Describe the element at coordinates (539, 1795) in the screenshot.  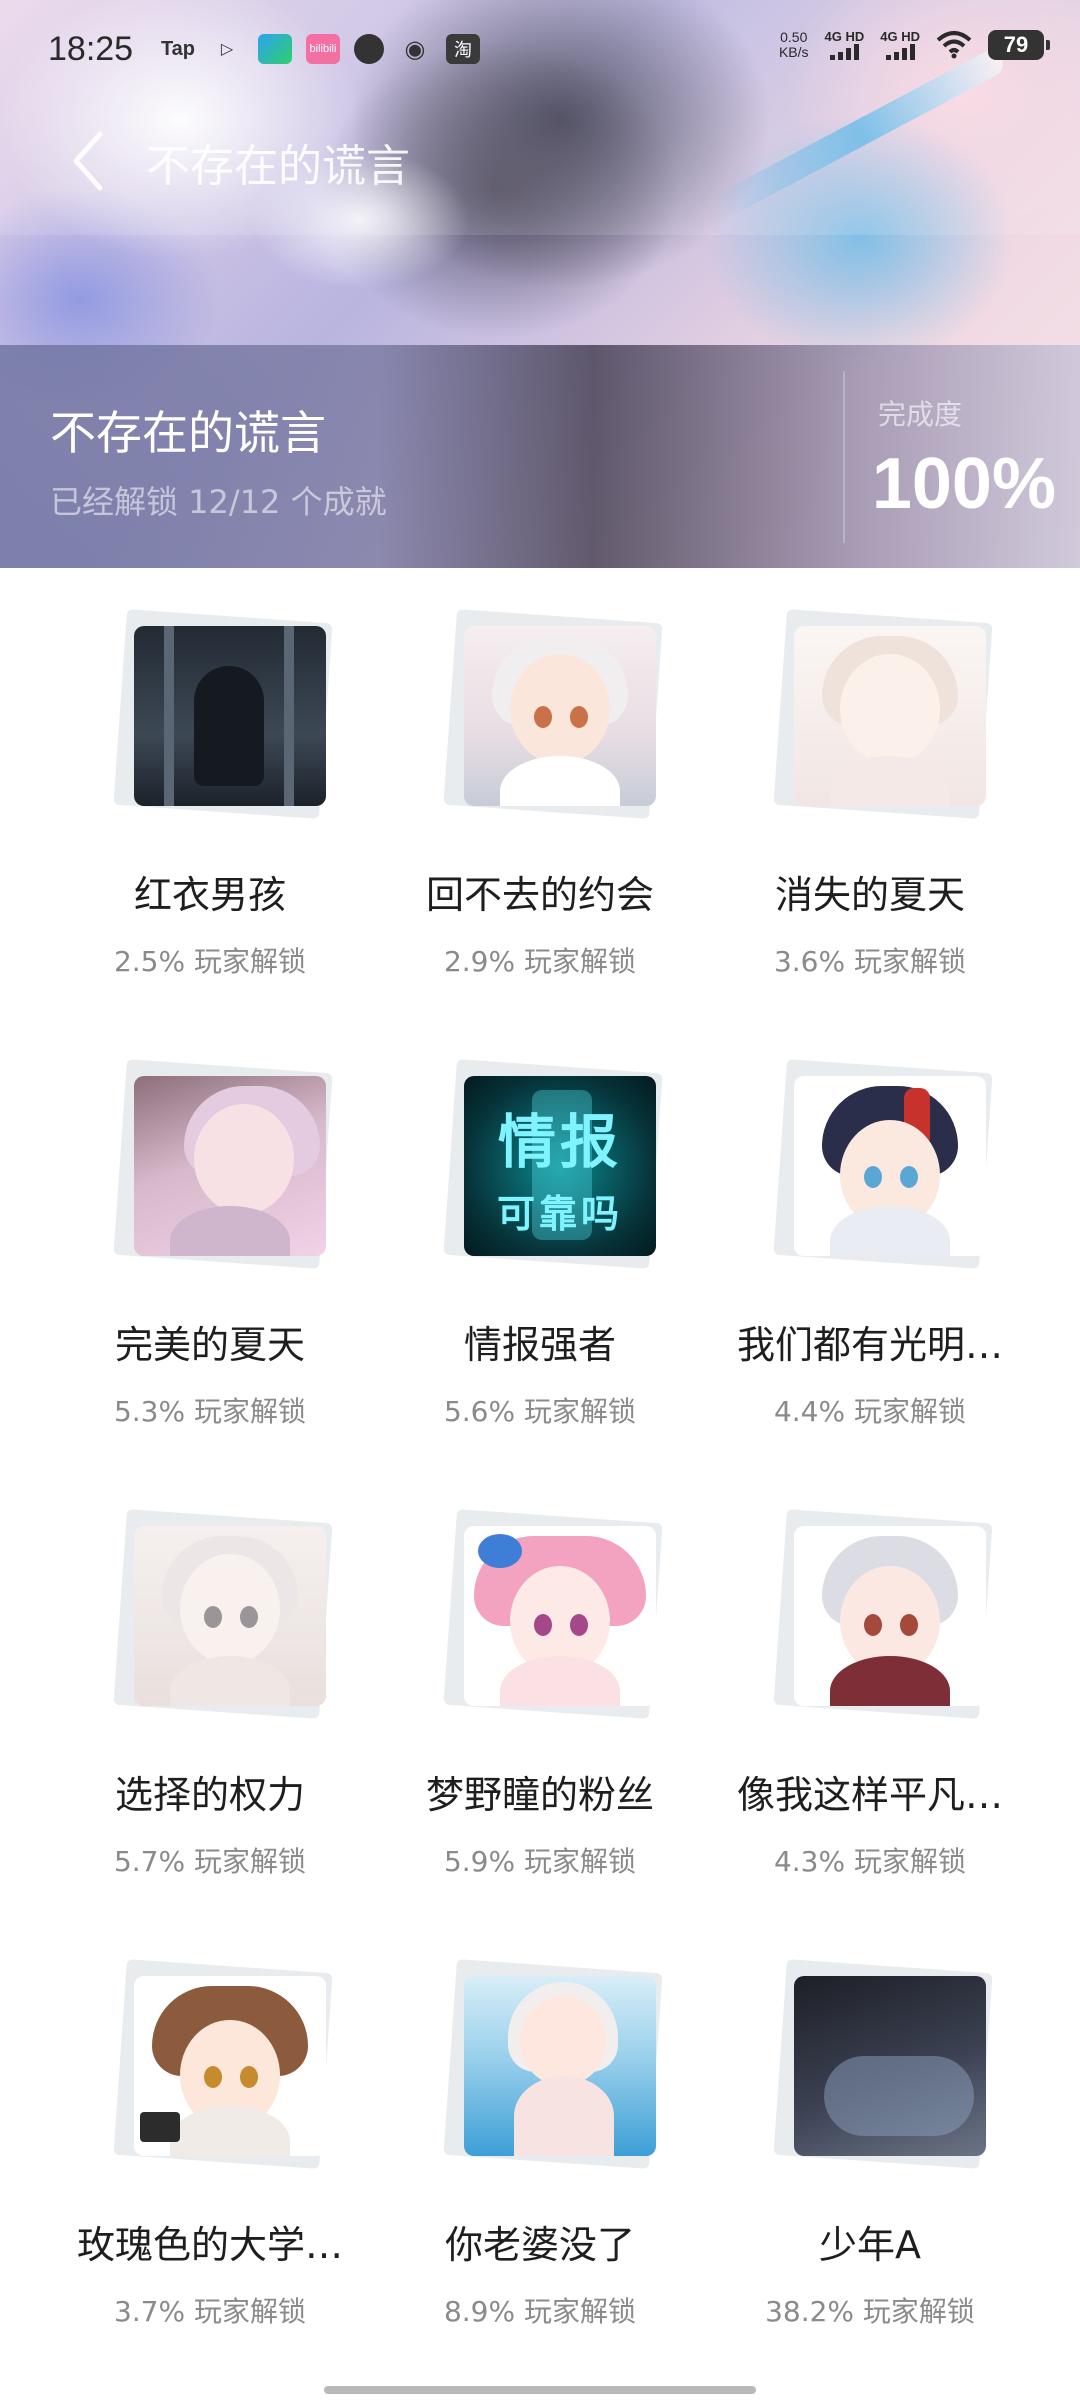
I see `achievement-name: 梦野瞳的粉丝` at that location.